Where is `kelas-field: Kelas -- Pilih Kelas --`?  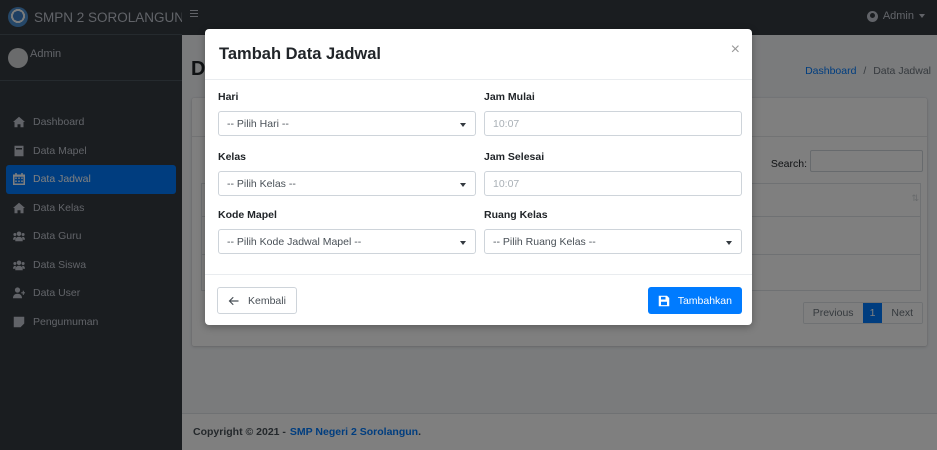
kelas-field: Kelas -- Pilih Kelas -- is located at coordinates (347, 173).